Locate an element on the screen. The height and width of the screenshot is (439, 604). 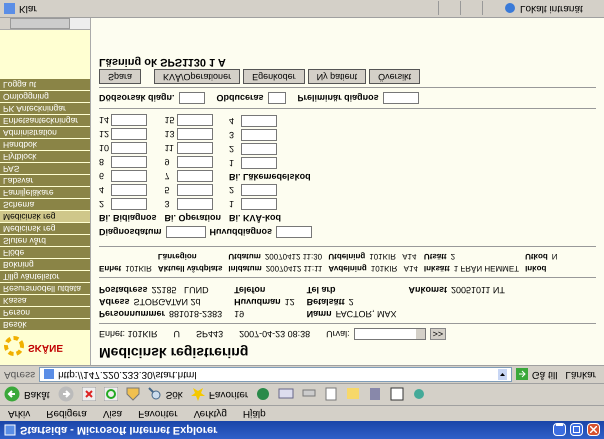
favorites-button: Favoriter is located at coordinates (219, 394).